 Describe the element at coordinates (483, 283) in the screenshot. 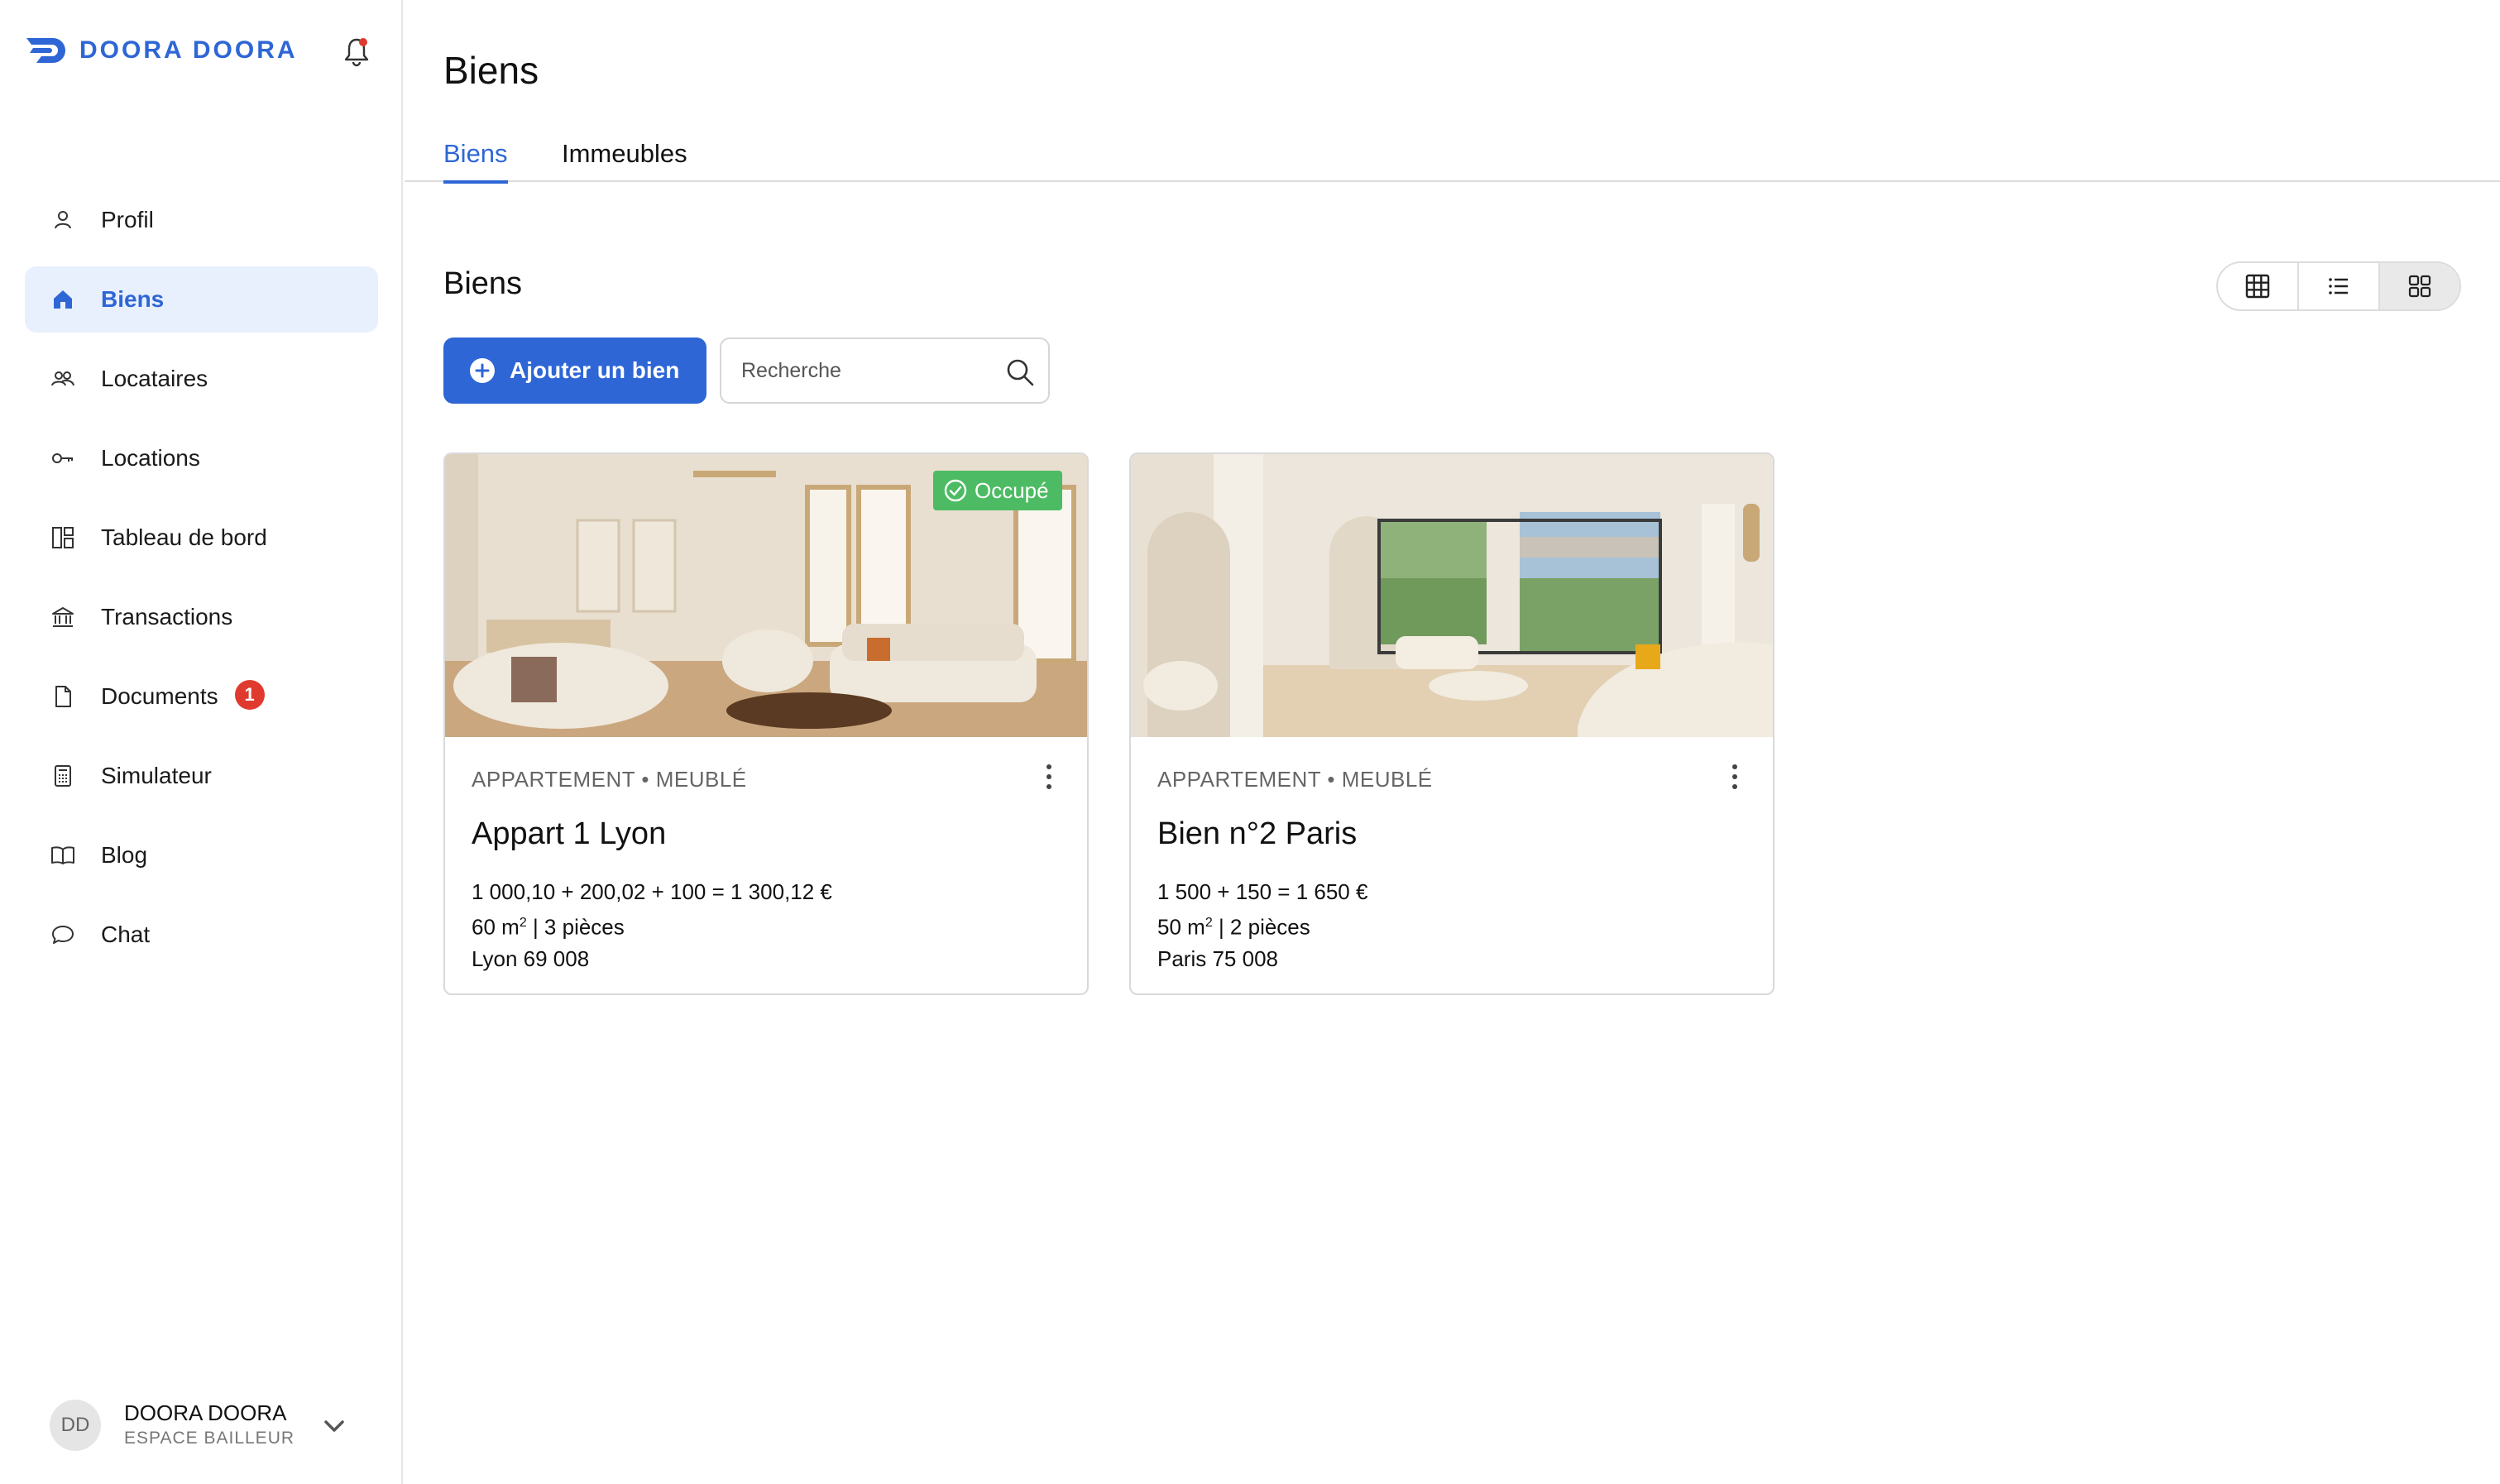

I see `section-title: Biens` at that location.